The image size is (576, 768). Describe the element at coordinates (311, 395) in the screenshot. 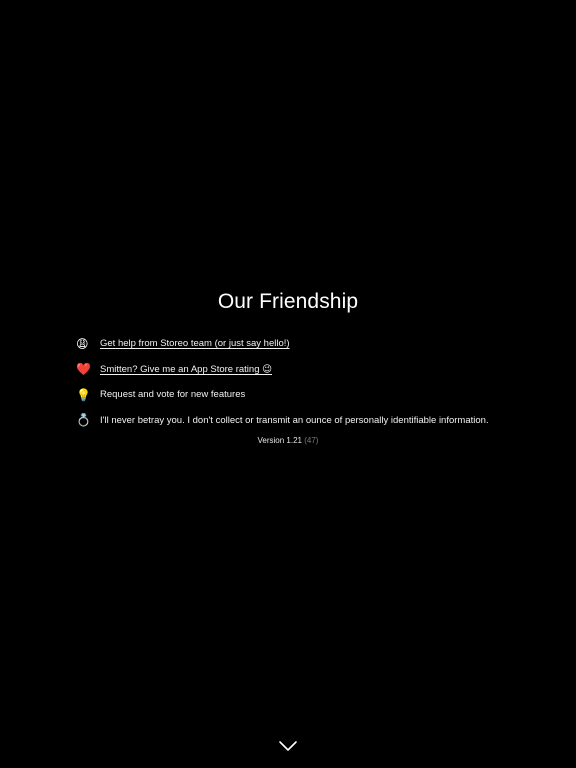

I see `list-item-features: 💡 Request and vote for new features` at that location.